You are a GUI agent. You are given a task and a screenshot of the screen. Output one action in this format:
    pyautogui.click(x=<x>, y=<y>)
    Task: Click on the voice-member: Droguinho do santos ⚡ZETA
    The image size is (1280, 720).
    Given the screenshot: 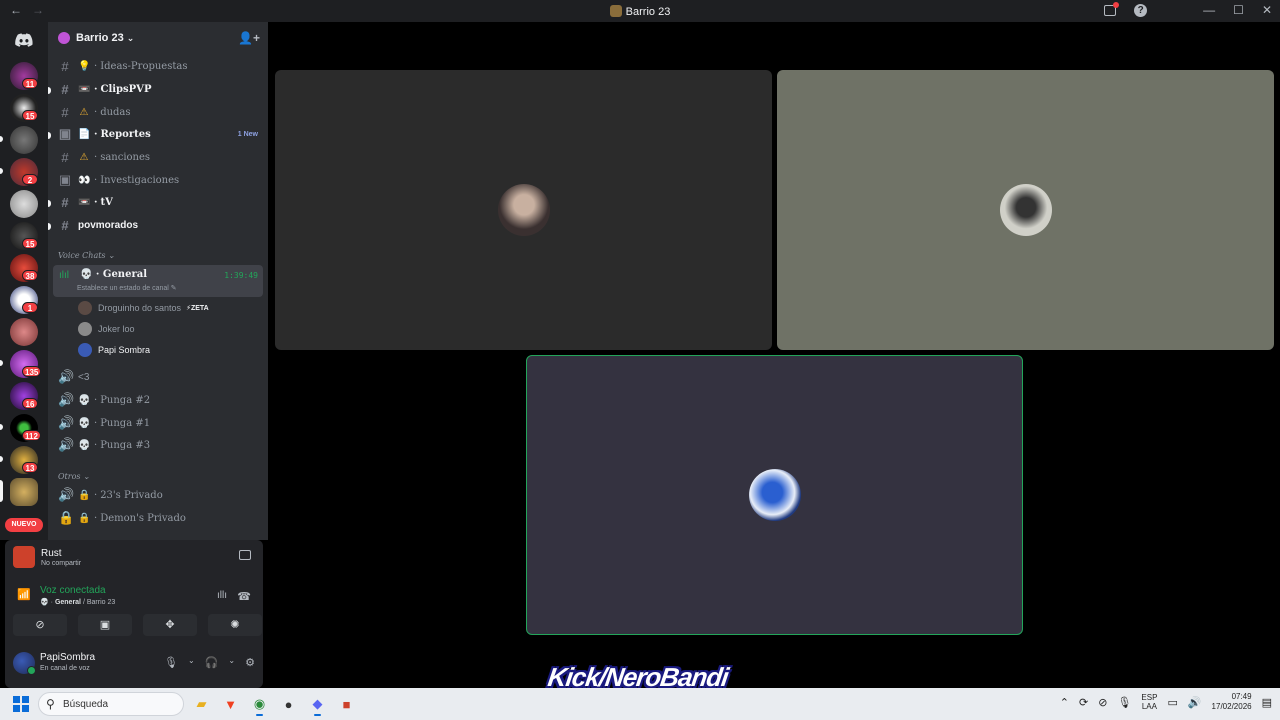 What is the action you would take?
    pyautogui.click(x=143, y=308)
    